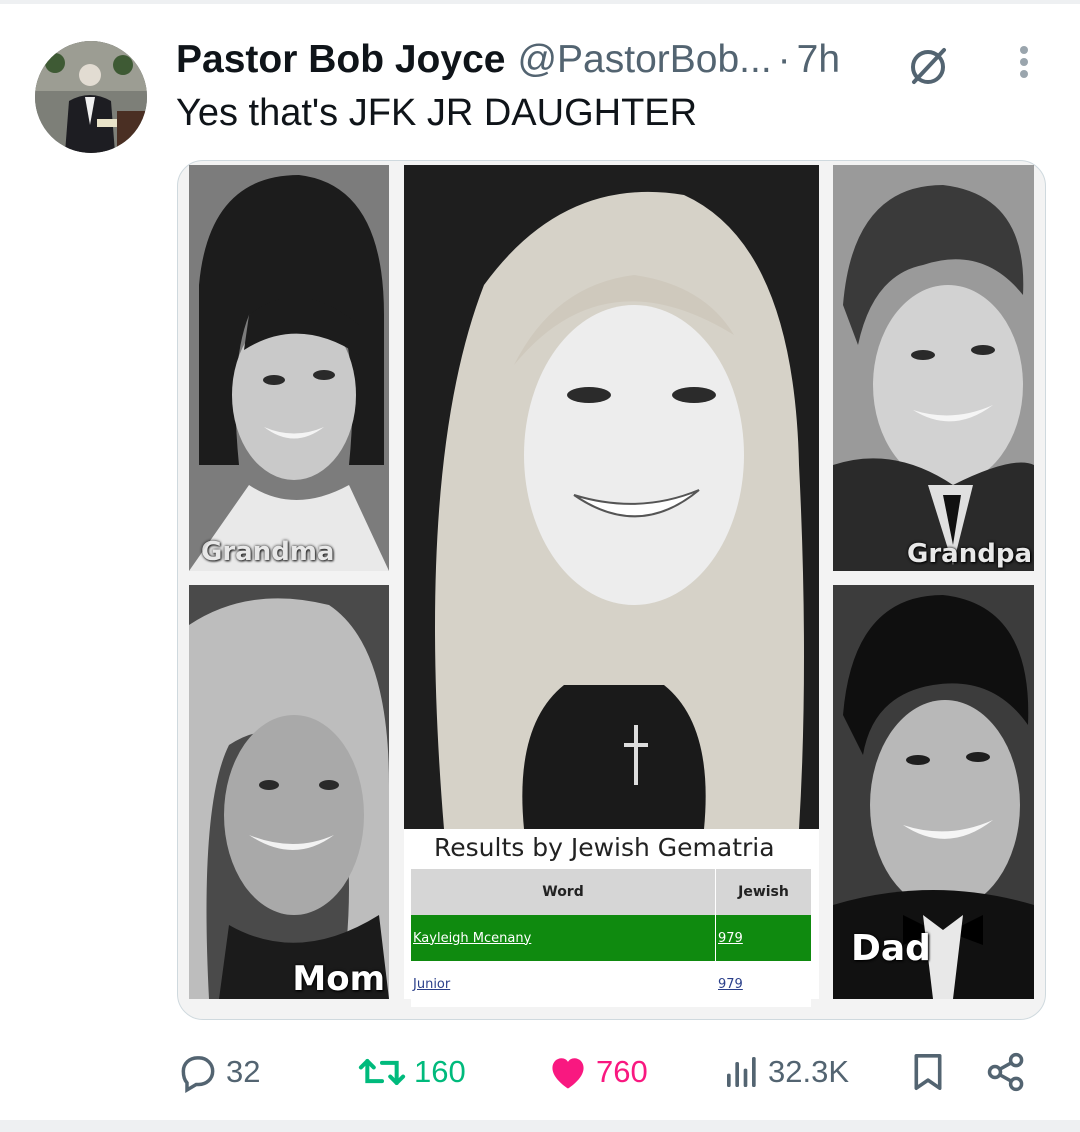 The width and height of the screenshot is (1080, 1132). I want to click on views-icon, so click(741, 1072).